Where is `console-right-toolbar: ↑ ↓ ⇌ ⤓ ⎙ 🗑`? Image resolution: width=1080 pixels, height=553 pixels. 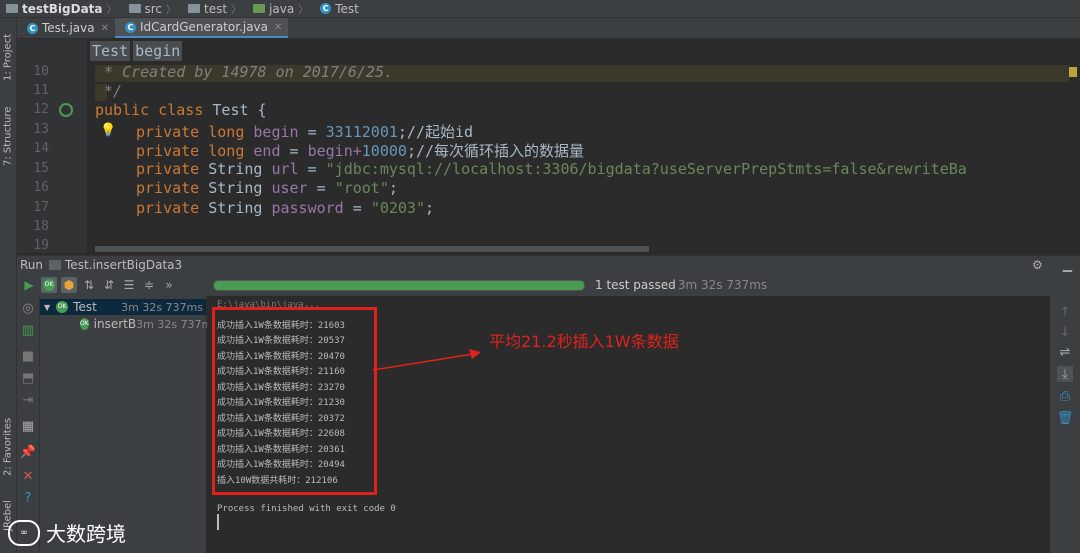 console-right-toolbar: ↑ ↓ ⇌ ⤓ ⎙ 🗑 is located at coordinates (1065, 424).